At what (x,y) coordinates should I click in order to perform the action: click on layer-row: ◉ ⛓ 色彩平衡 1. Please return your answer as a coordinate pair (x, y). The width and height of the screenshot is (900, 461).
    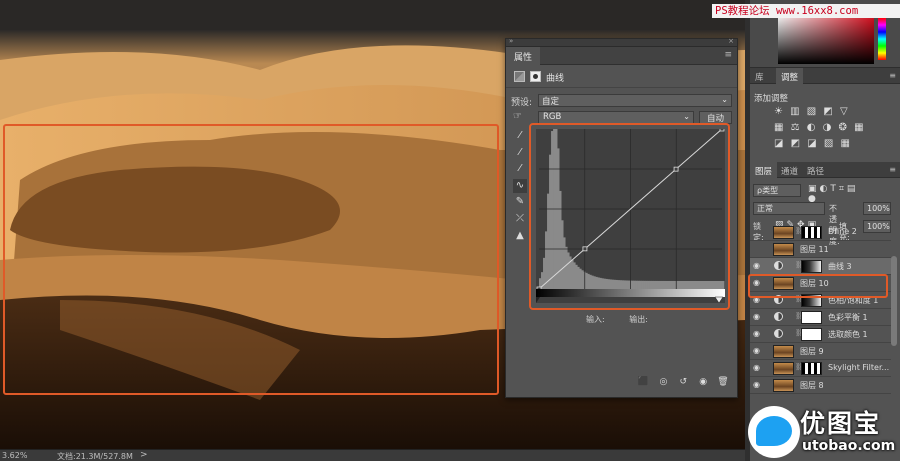
    Looking at the image, I should click on (820, 317).